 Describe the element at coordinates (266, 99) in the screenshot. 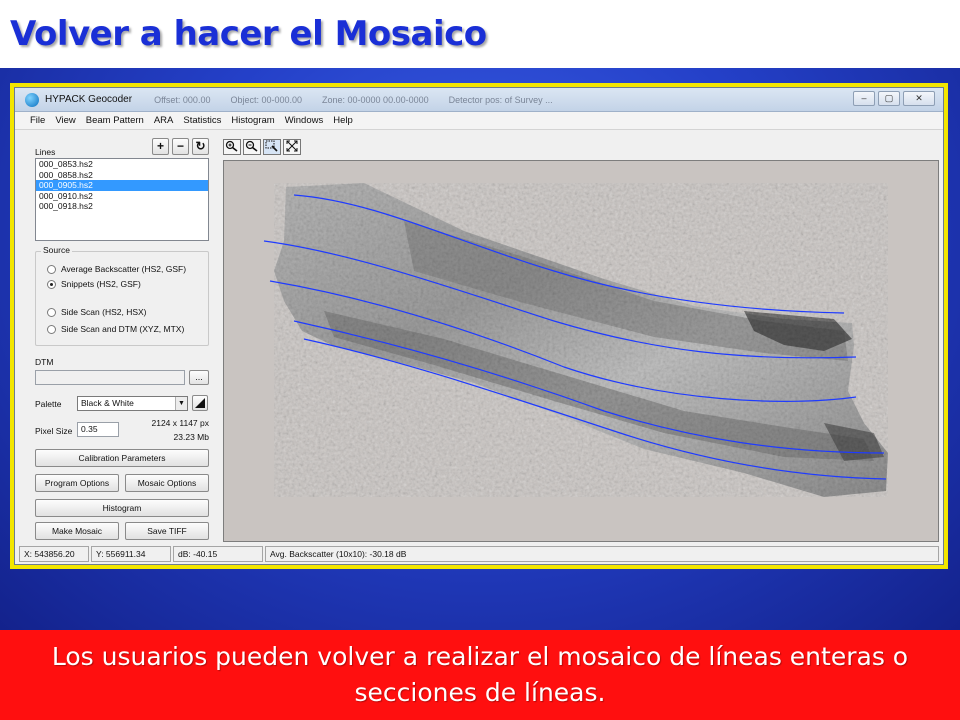

I see `title-info-item: Object: 00-000.00` at that location.